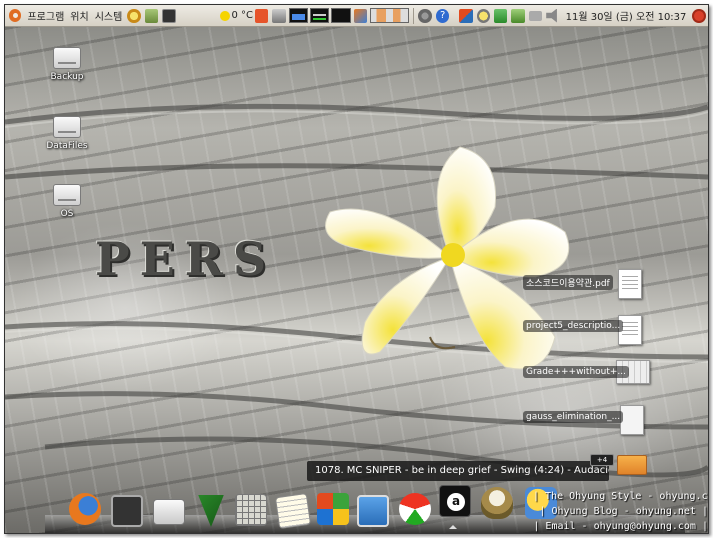  I want to click on network-launcher-icon, so click(151, 15).